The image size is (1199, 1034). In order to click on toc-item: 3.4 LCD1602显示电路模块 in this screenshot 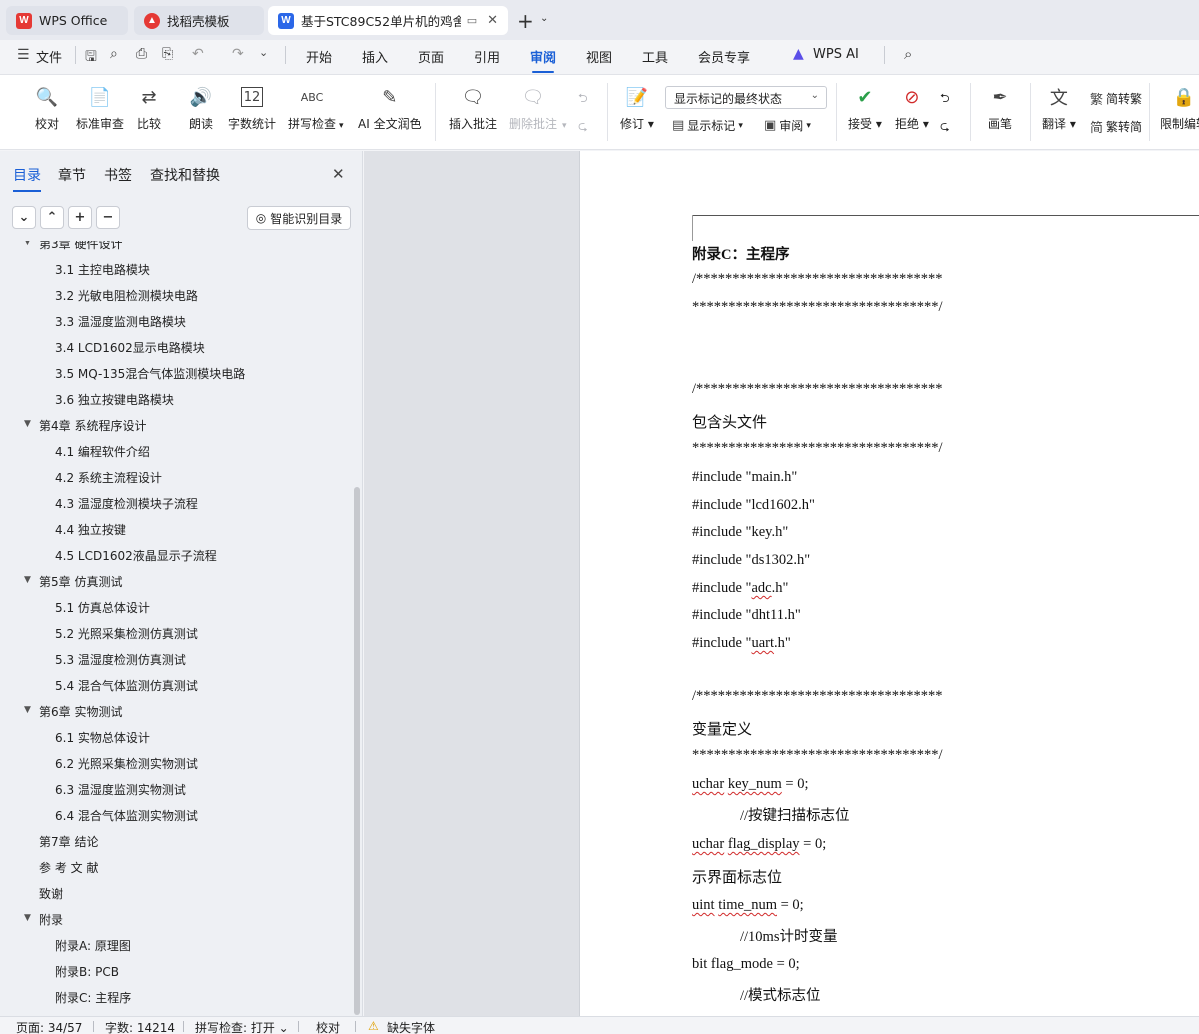, I will do `click(130, 347)`.